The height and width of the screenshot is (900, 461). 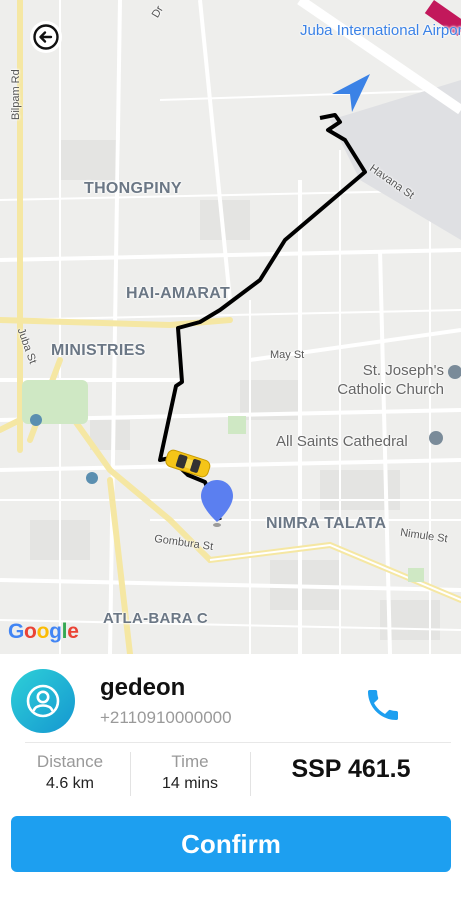 I want to click on area-label-thongpiny: THONGPINY, so click(x=133, y=188).